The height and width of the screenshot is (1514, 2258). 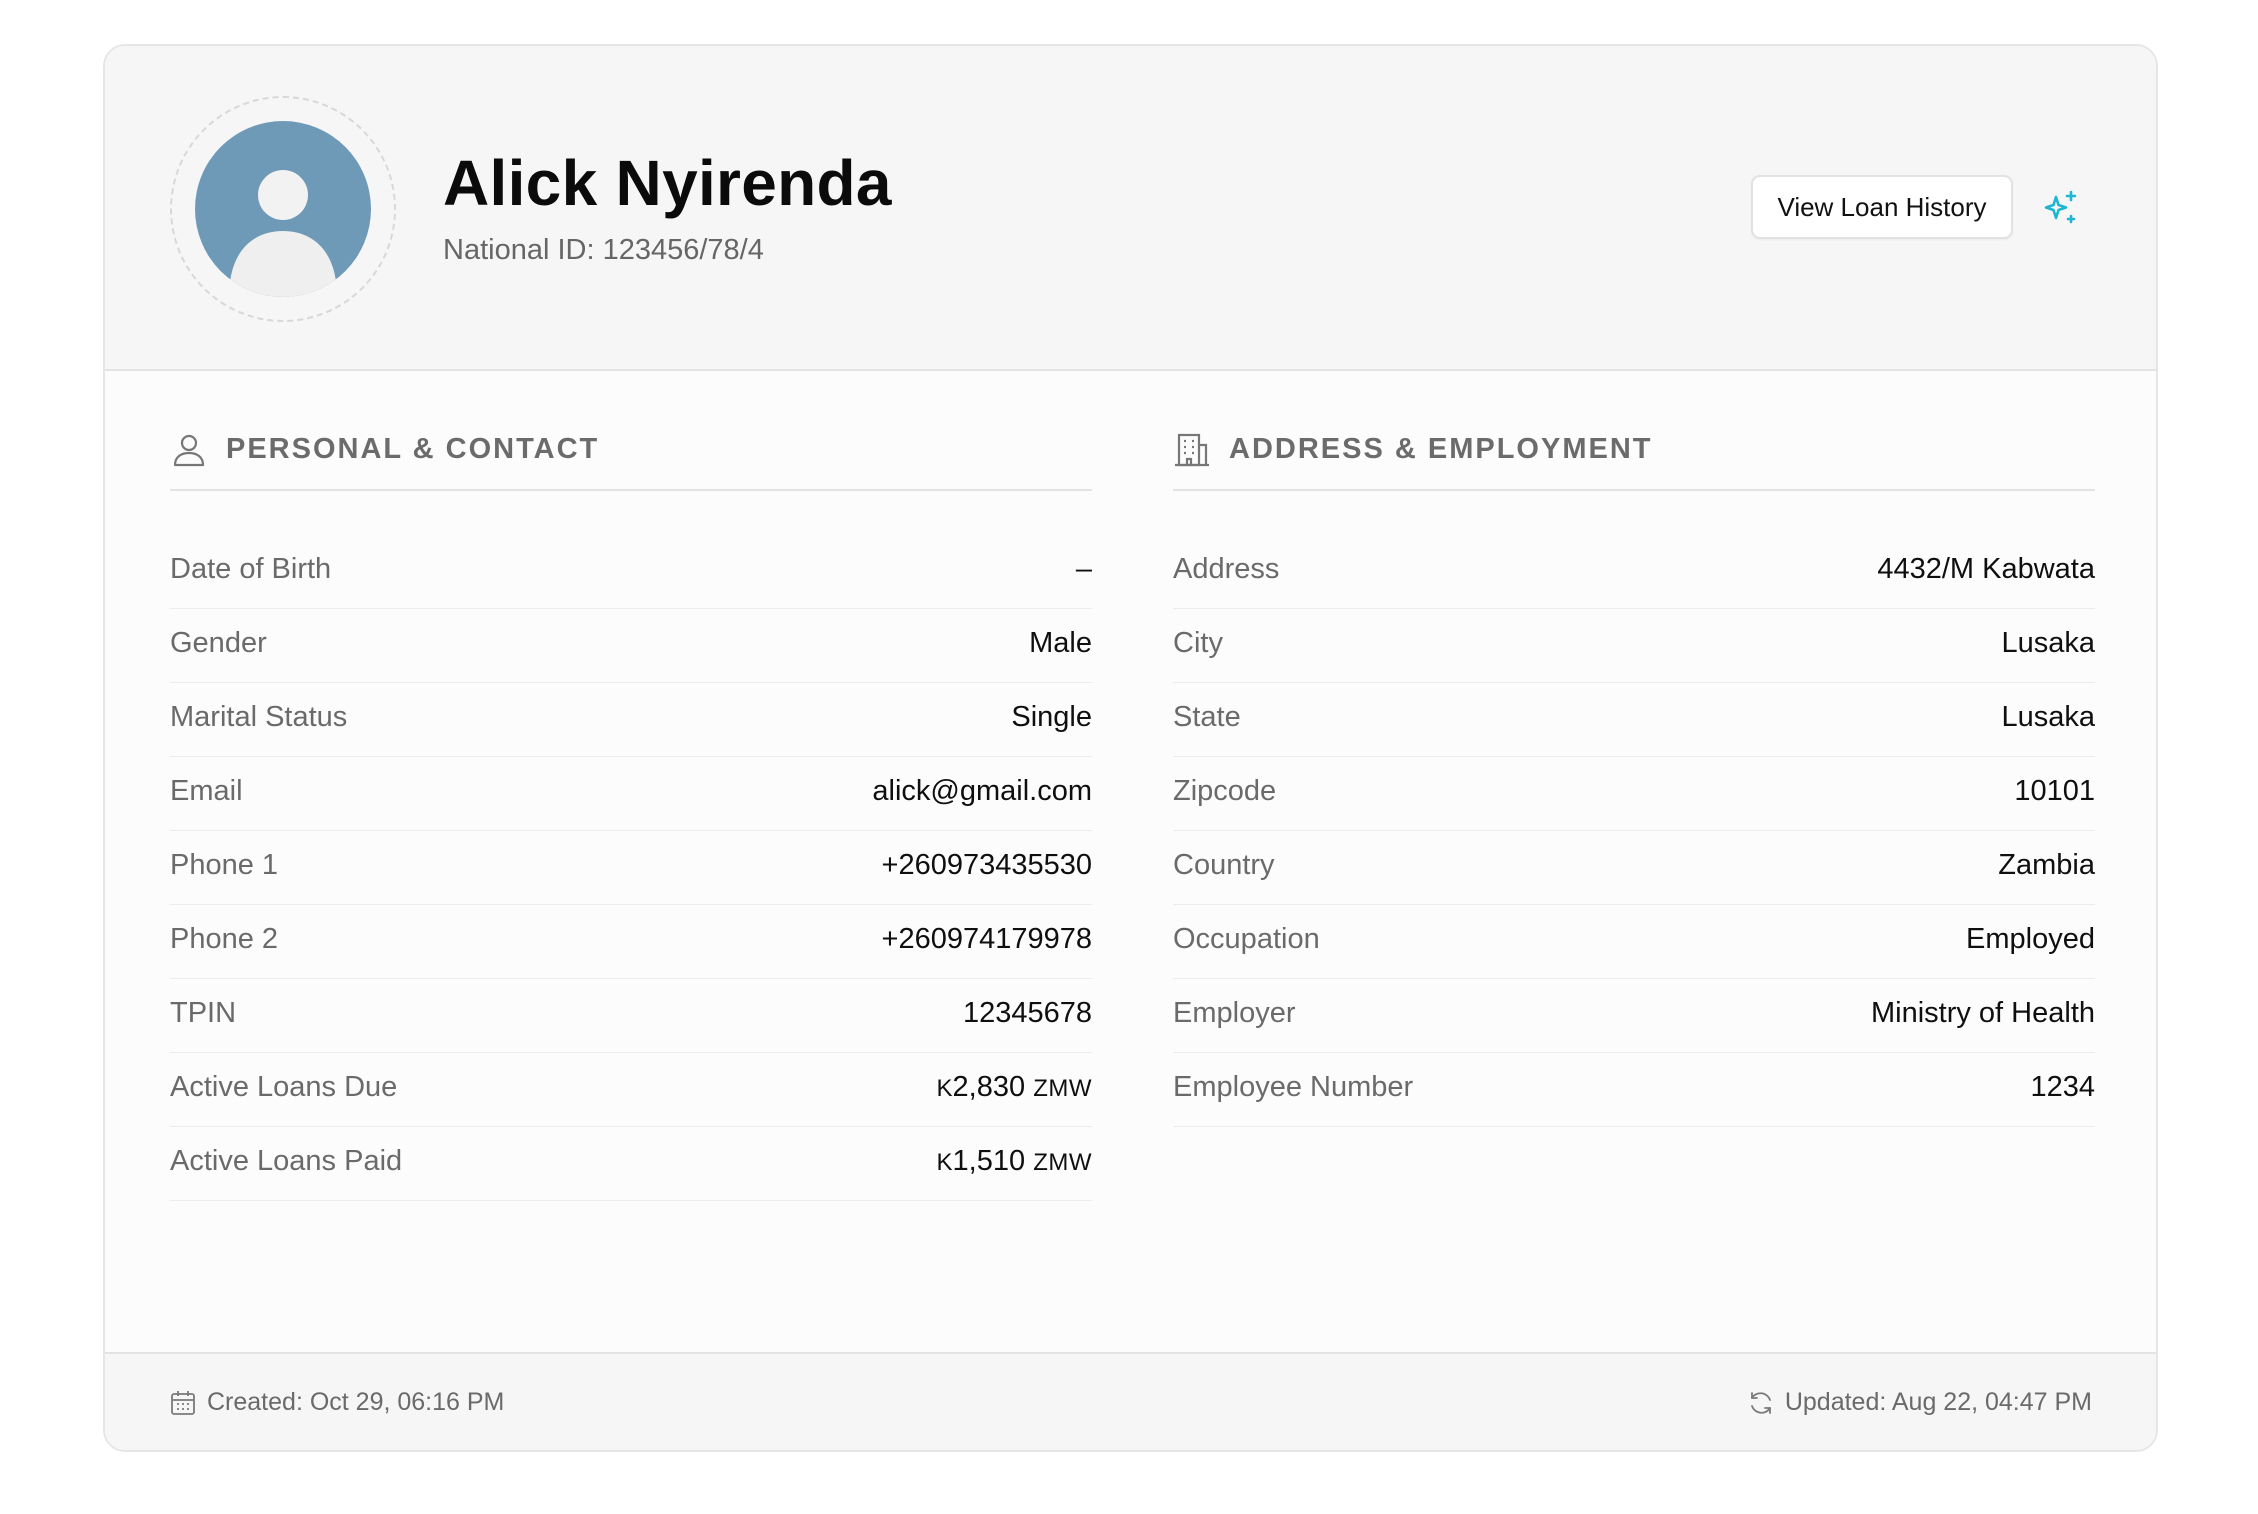 I want to click on detail-label: Occupation, so click(x=1246, y=939).